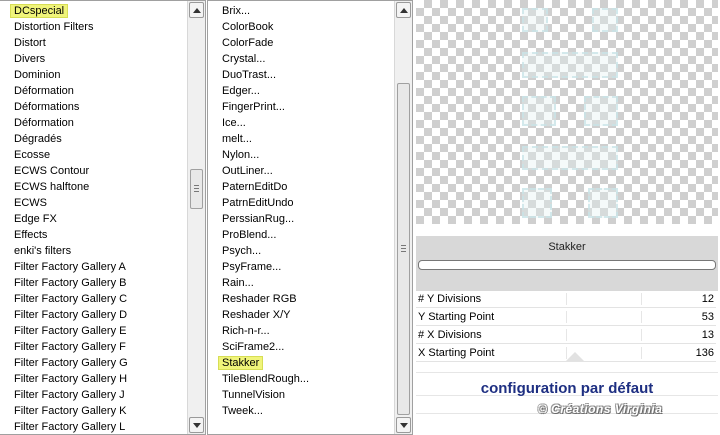 This screenshot has width=720, height=435. I want to click on param-x-divisions: # X Divisions 13, so click(566, 335).